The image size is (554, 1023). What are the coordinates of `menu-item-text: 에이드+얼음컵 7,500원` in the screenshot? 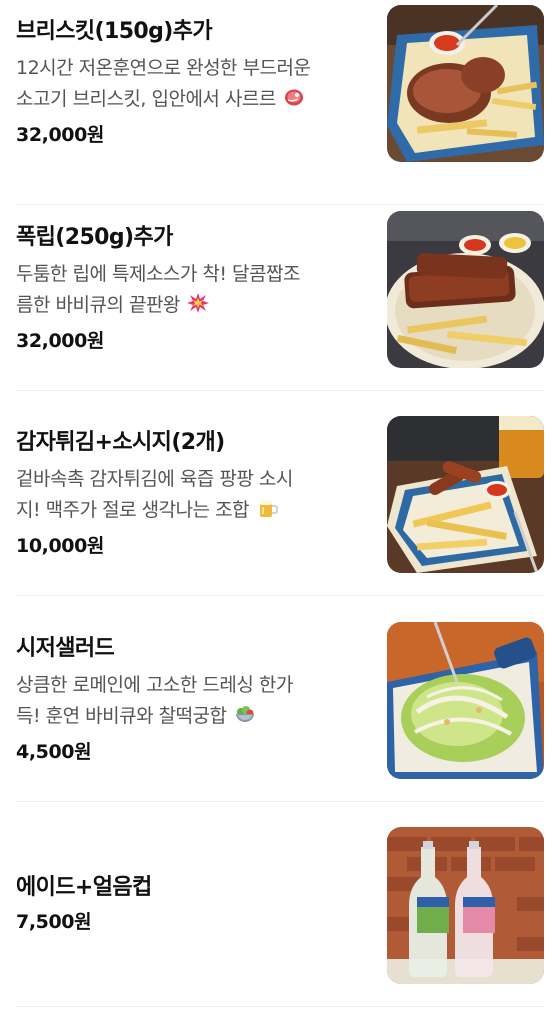 It's located at (194, 904).